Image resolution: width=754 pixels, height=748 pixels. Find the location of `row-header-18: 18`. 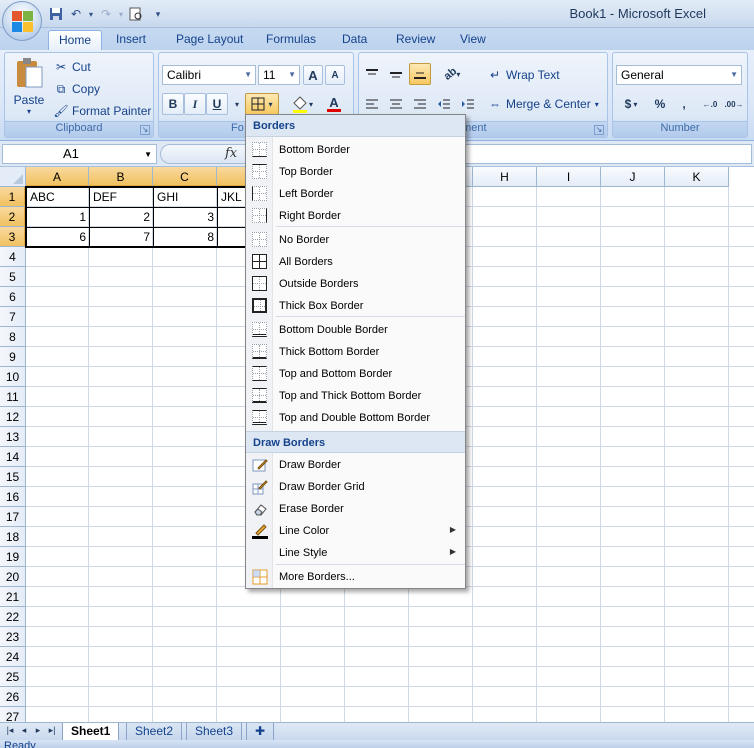

row-header-18: 18 is located at coordinates (13, 537).